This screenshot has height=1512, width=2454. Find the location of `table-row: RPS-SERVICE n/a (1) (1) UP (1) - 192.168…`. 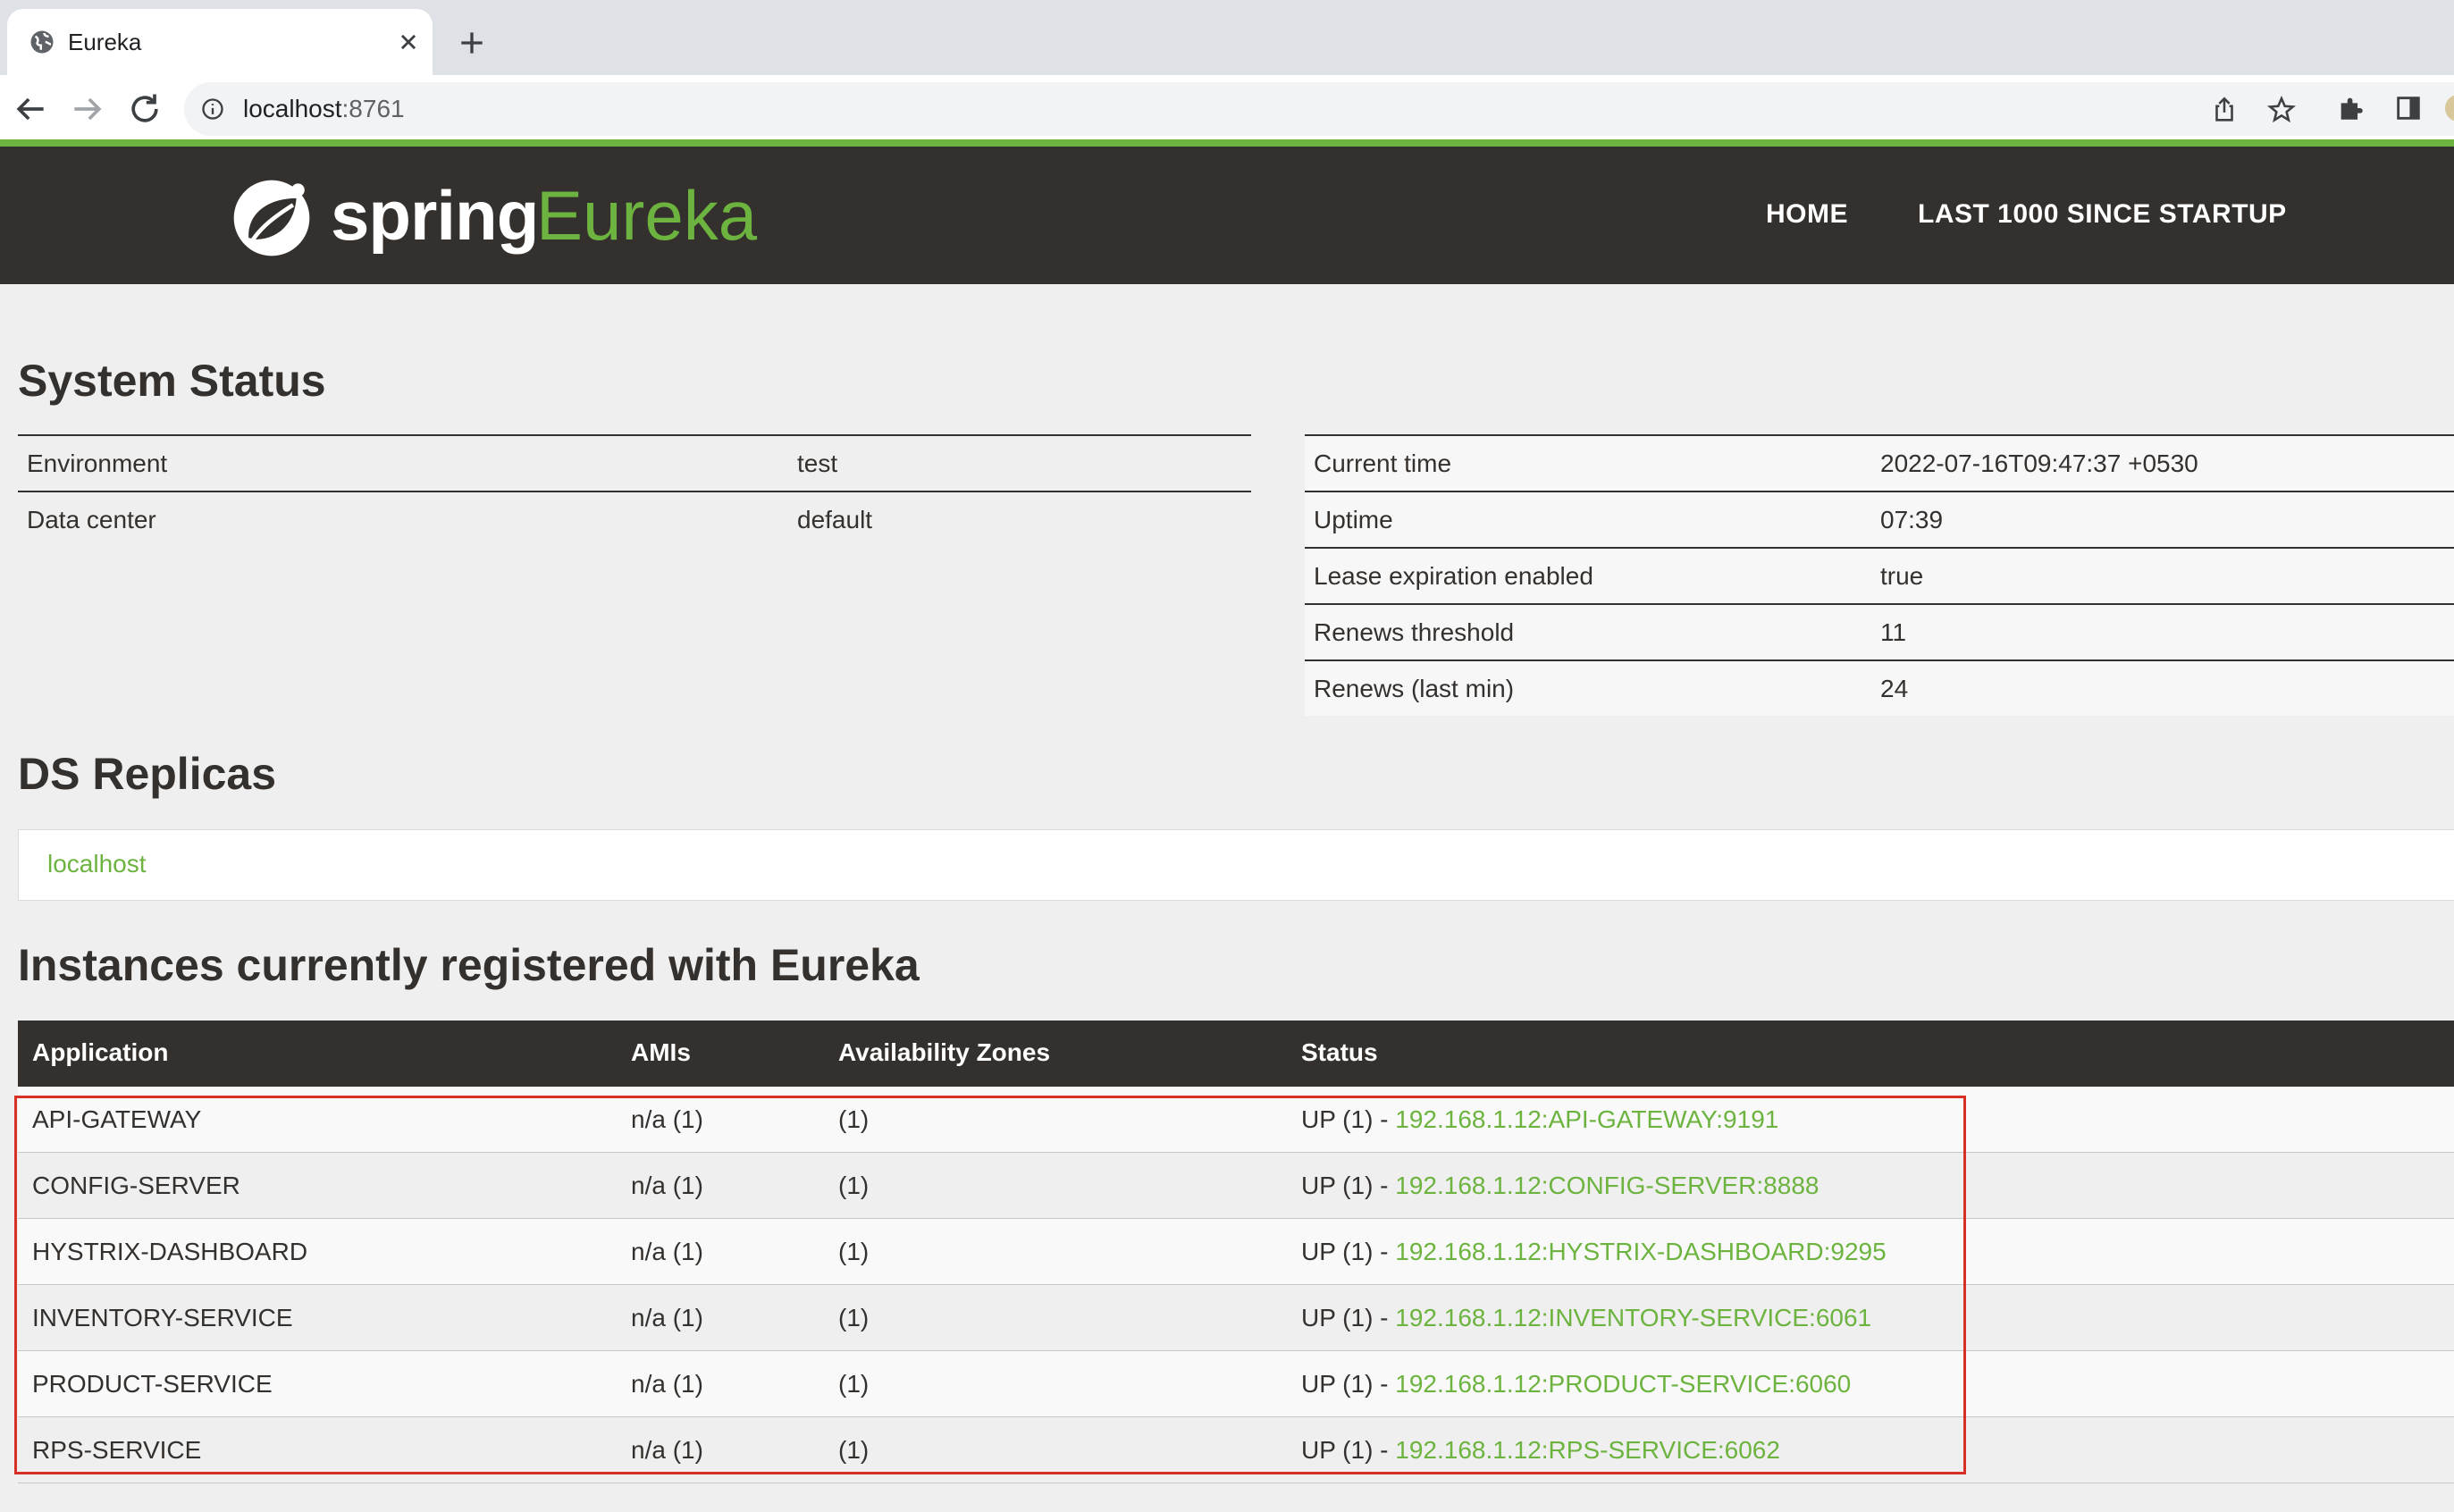

table-row: RPS-SERVICE n/a (1) (1) UP (1) - 192.168… is located at coordinates (1236, 1450).